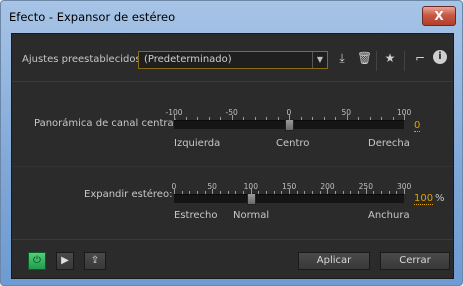 Image resolution: width=463 pixels, height=286 pixels. What do you see at coordinates (390, 58) in the screenshot?
I see `favorite-star-icon: ★` at bounding box center [390, 58].